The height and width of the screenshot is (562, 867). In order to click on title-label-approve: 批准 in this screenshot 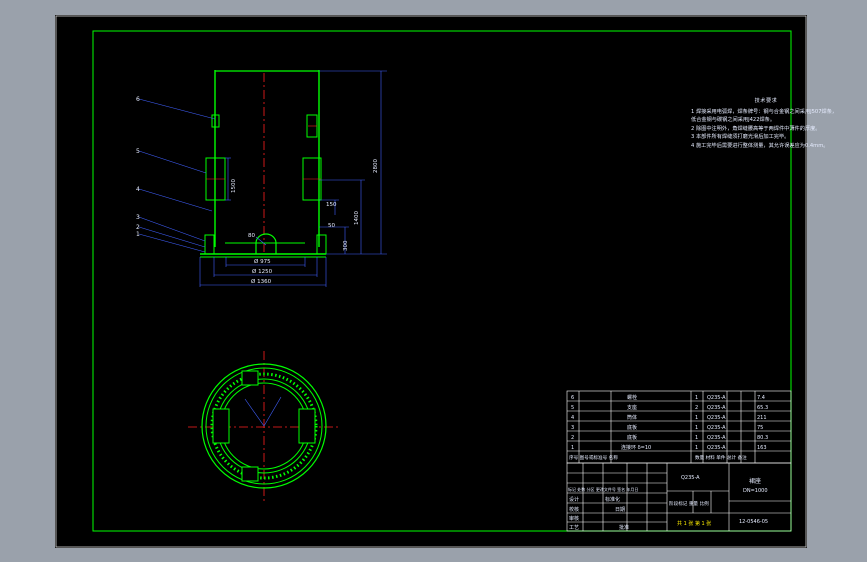, I will do `click(624, 527)`.